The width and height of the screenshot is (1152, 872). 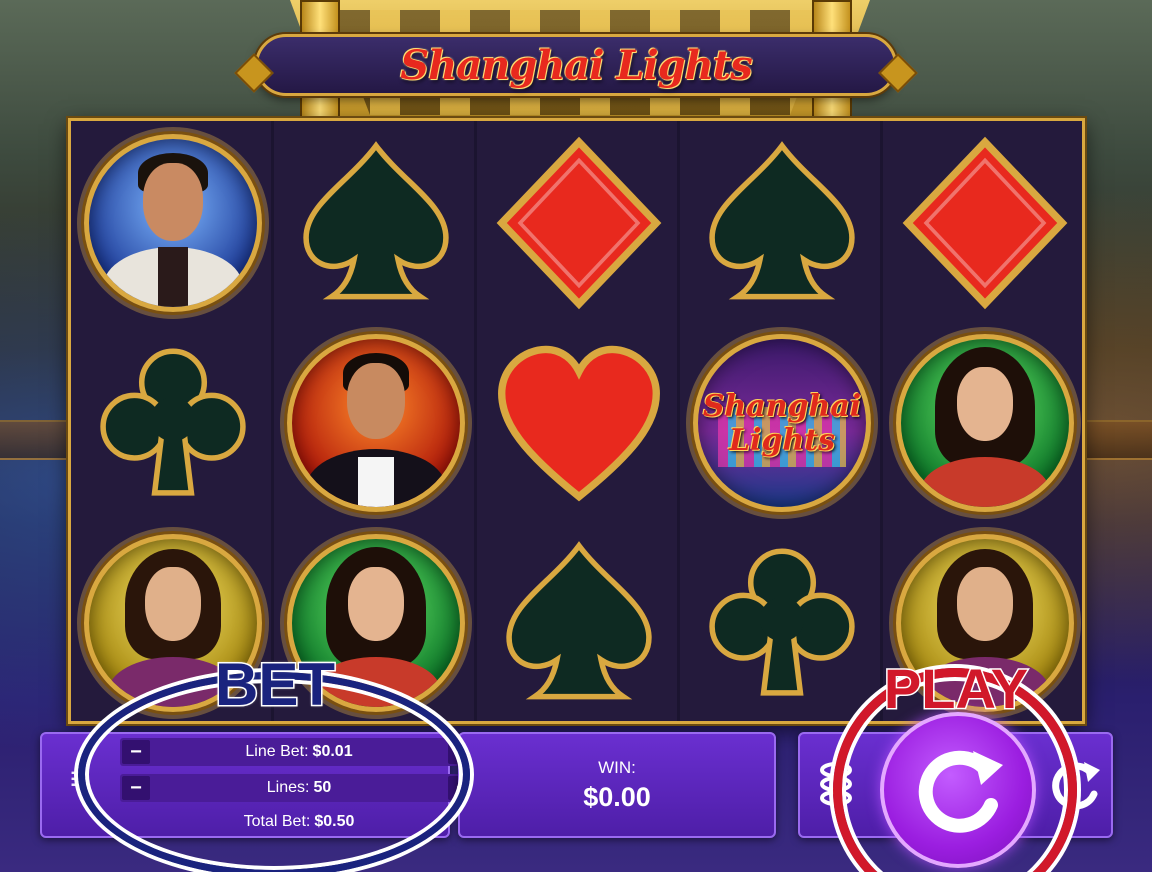 I want to click on symbol-logo-shanghai-lights: Shanghai Lights, so click(x=782, y=423).